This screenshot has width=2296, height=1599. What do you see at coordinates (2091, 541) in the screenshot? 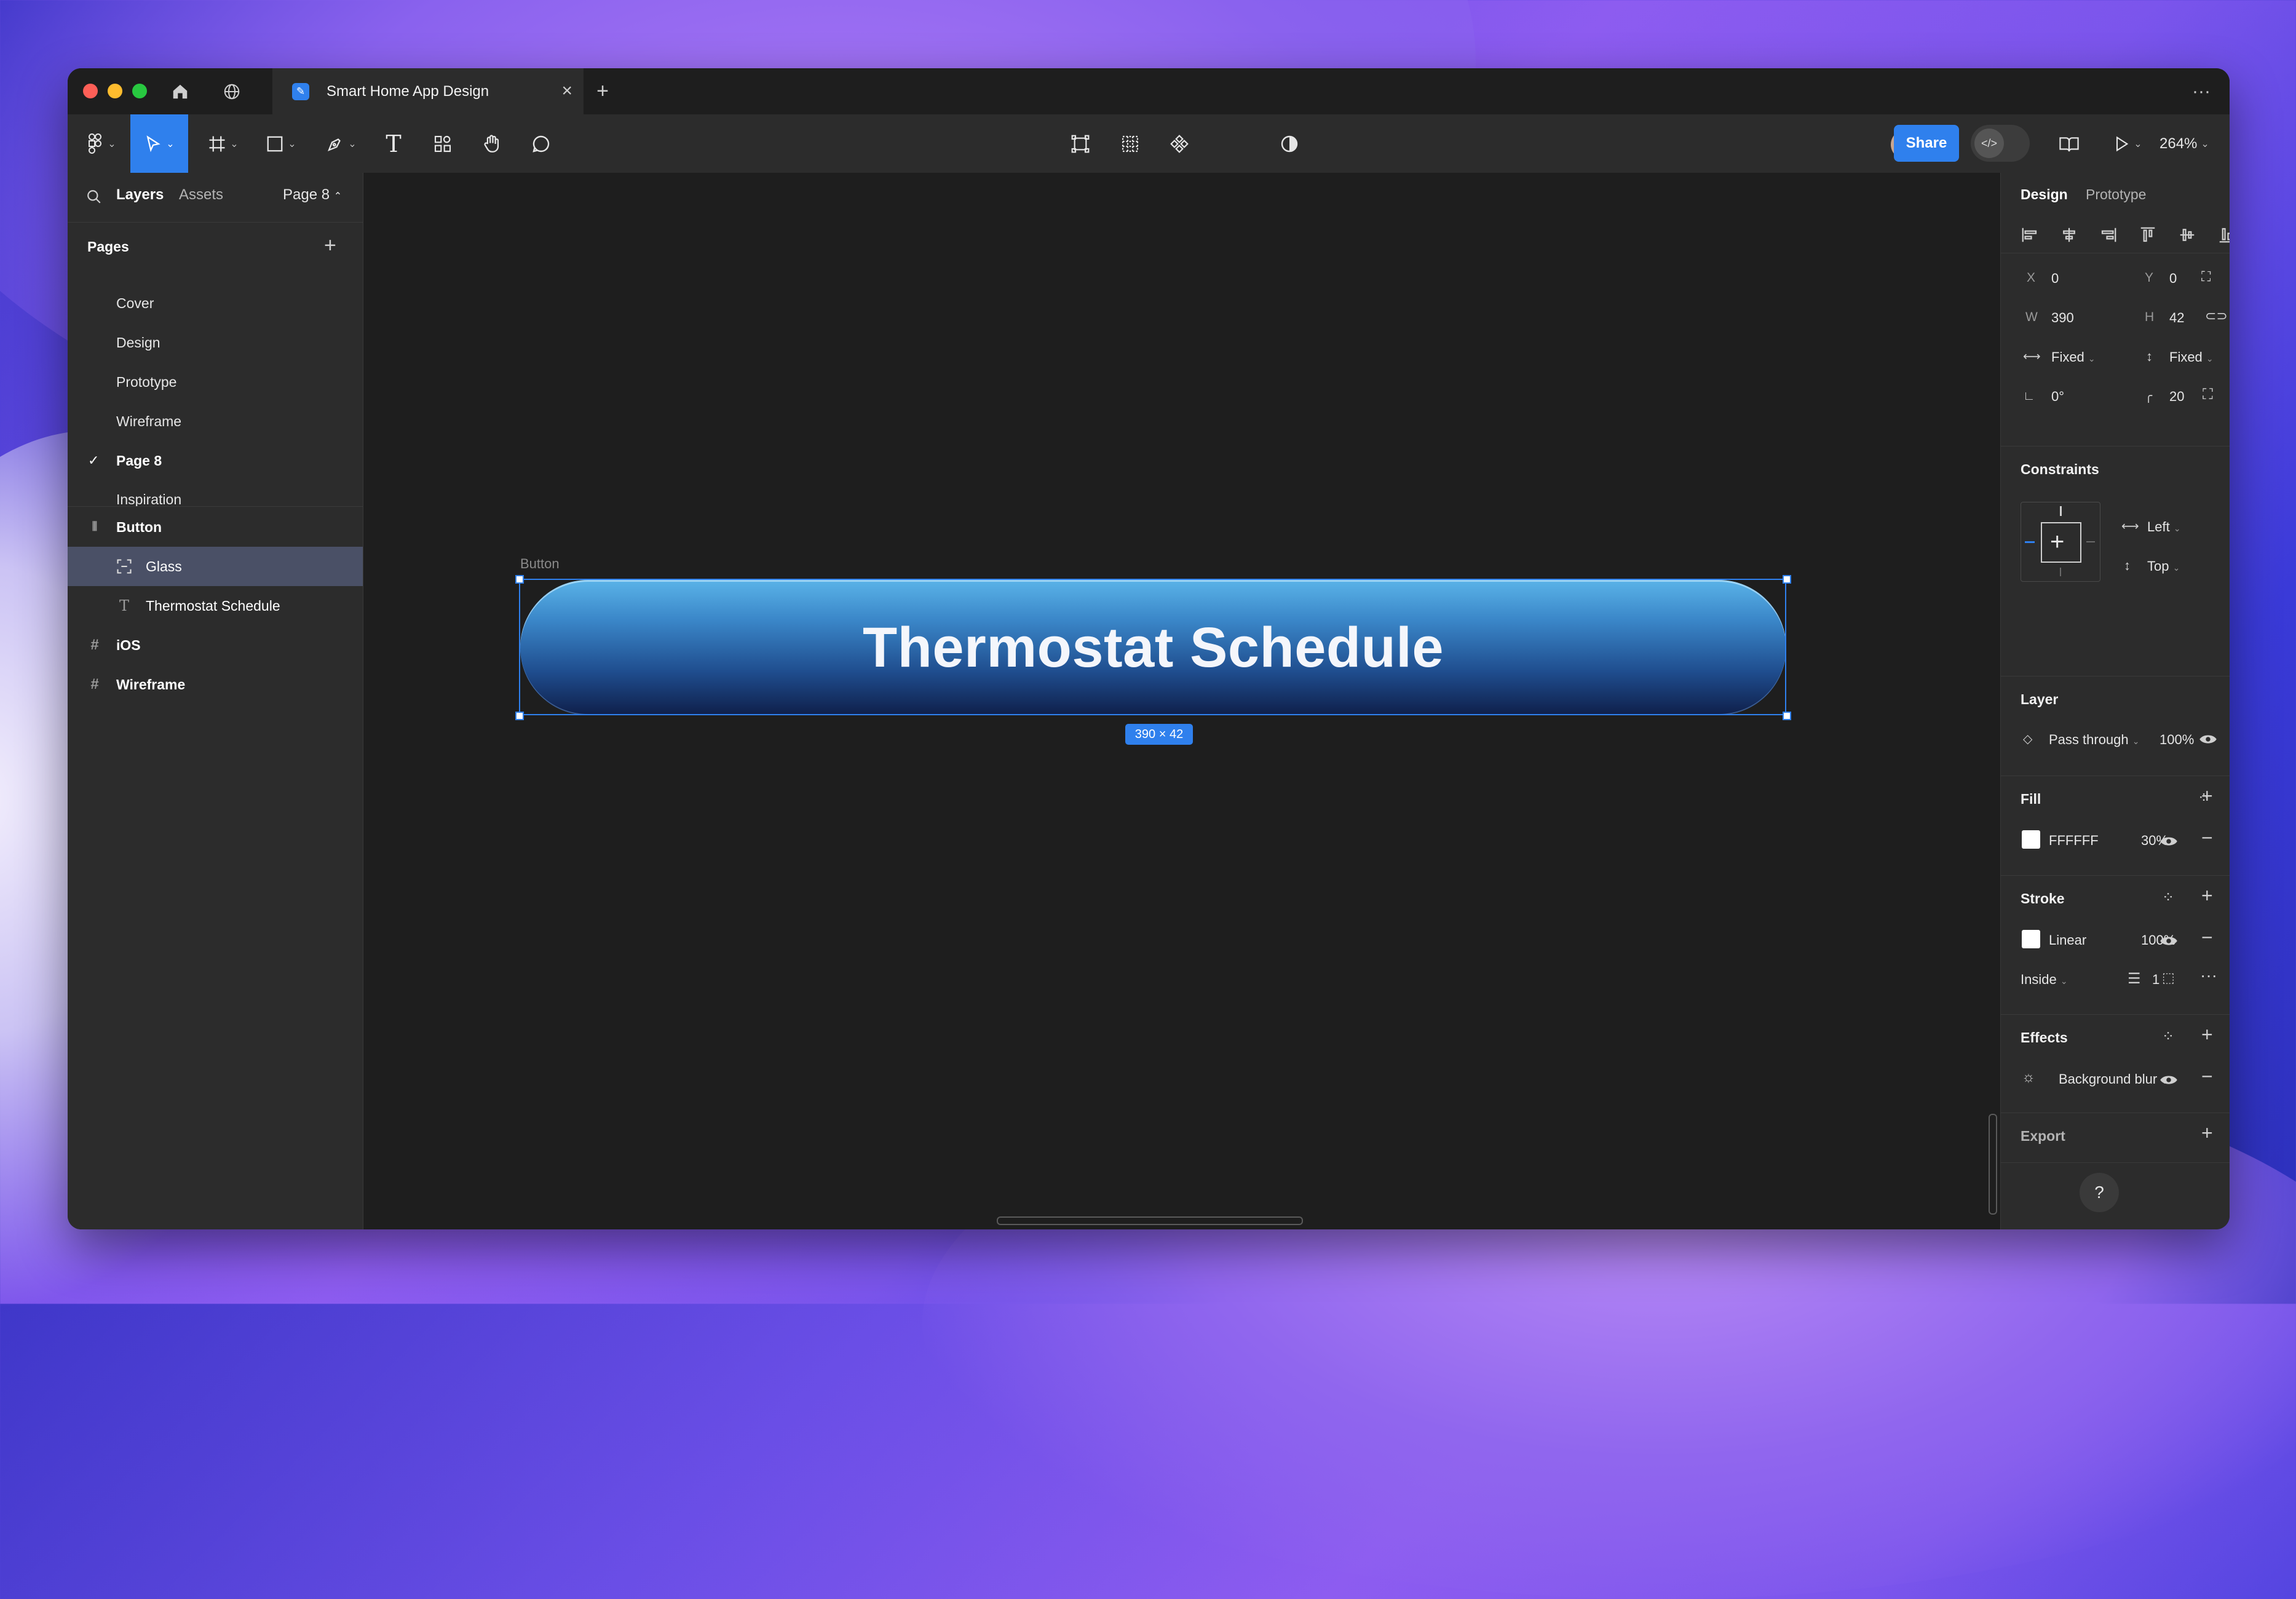
I see `right-constraint` at bounding box center [2091, 541].